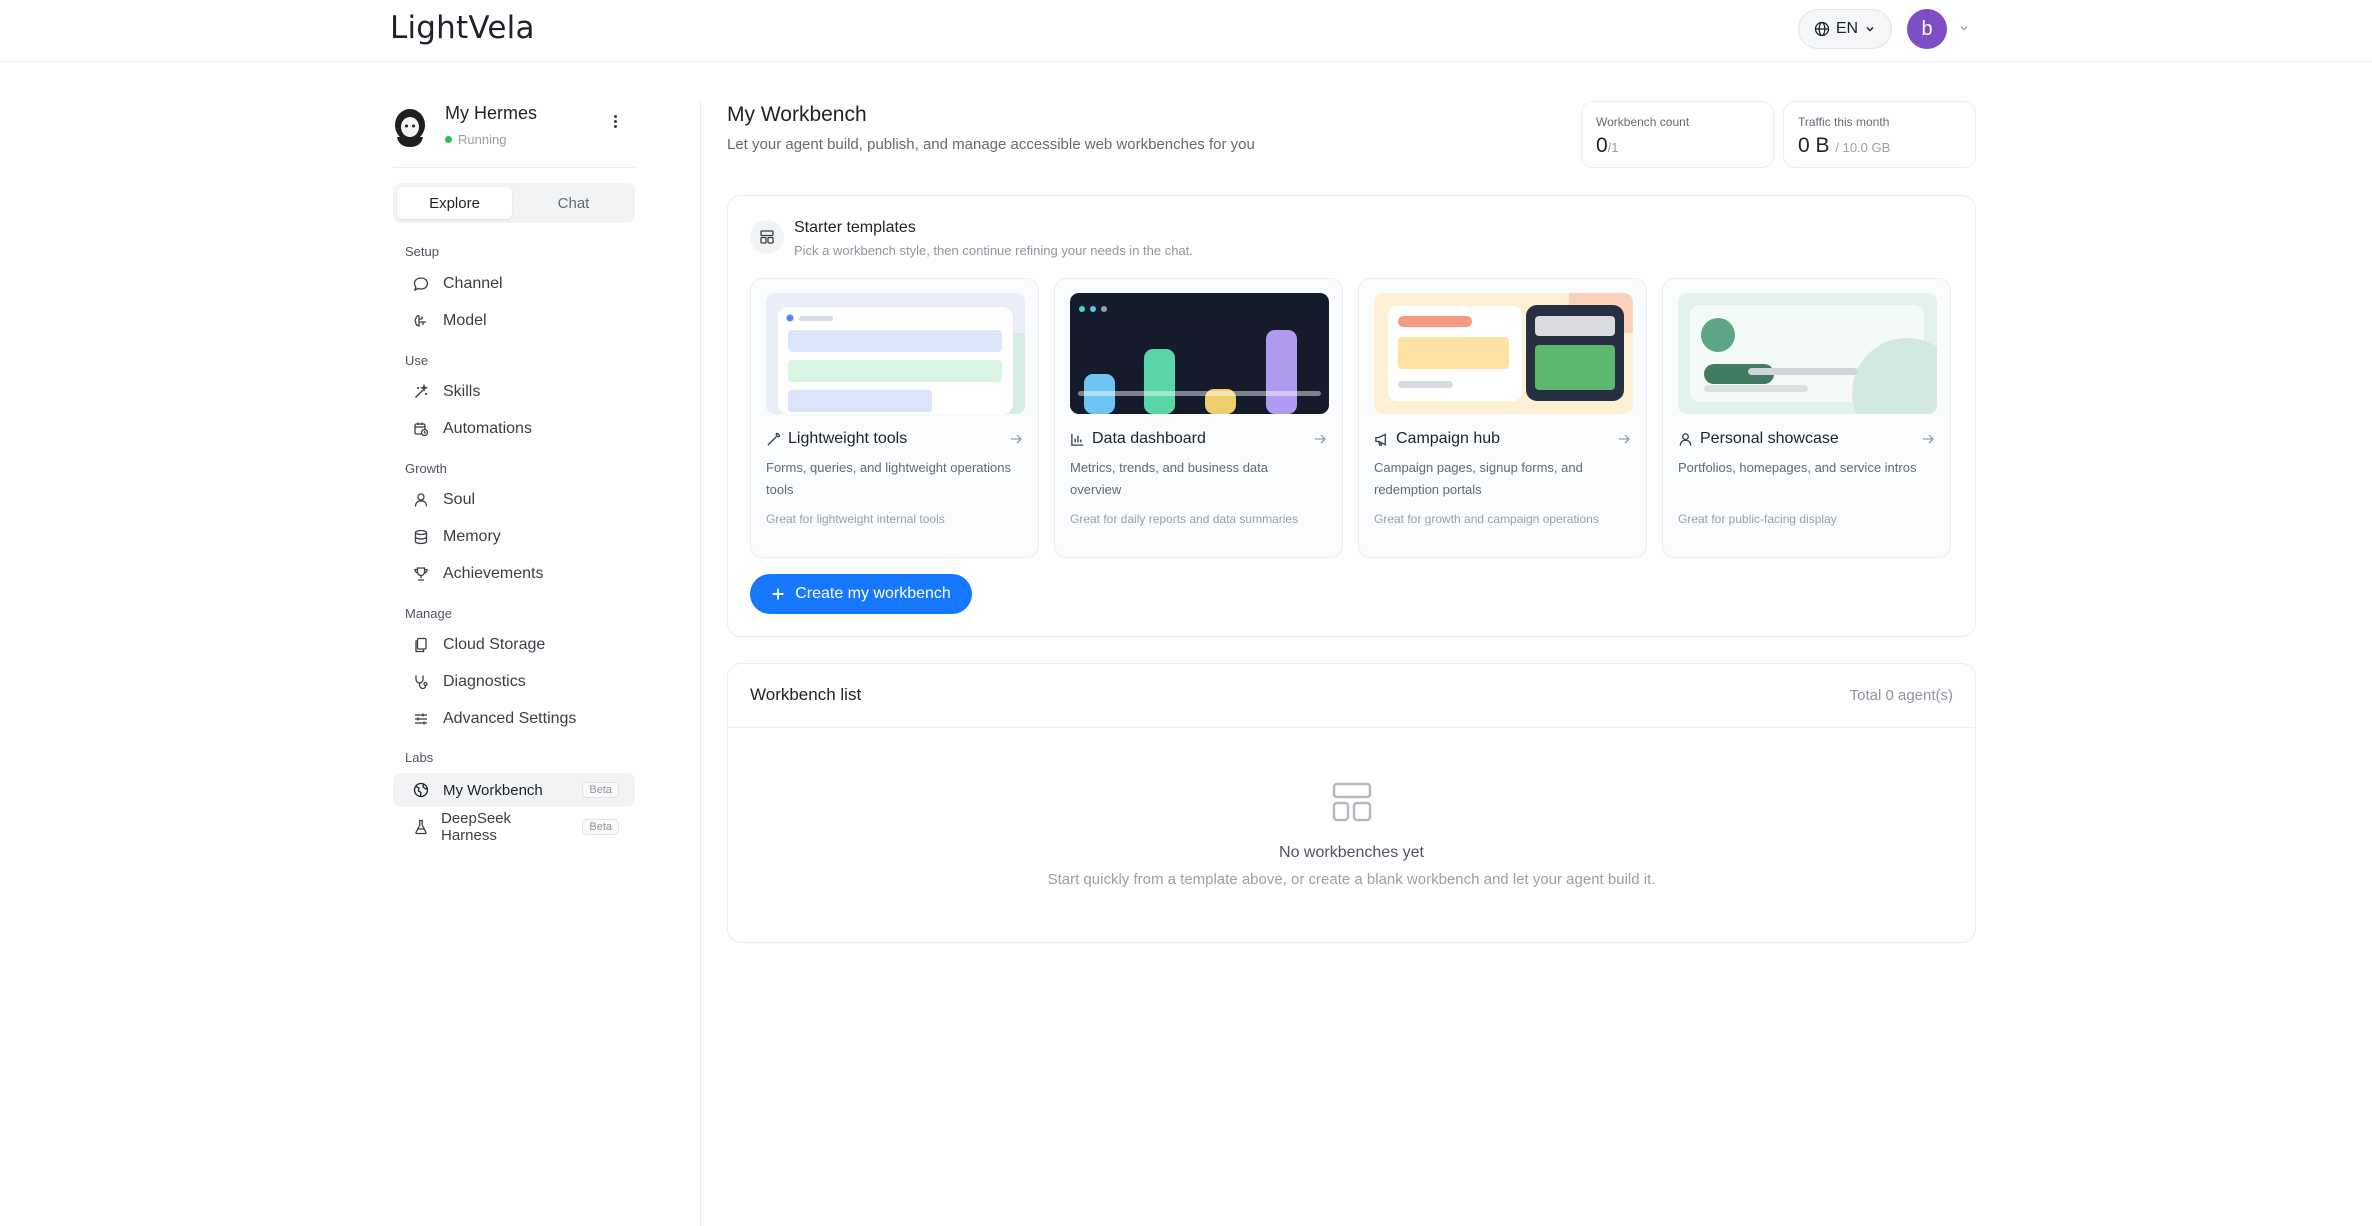 This screenshot has width=2372, height=1226. What do you see at coordinates (1486, 519) in the screenshot?
I see `template-card-note: Great for growth and campaign operations` at bounding box center [1486, 519].